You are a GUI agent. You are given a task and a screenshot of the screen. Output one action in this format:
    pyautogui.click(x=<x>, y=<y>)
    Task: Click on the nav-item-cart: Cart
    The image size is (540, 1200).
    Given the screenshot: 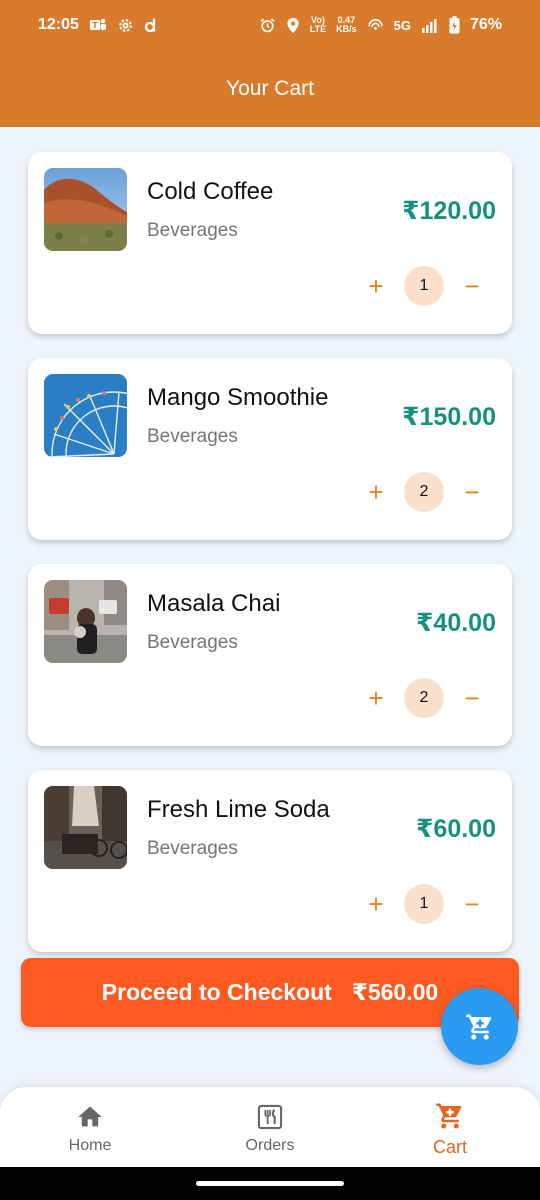 What is the action you would take?
    pyautogui.click(x=450, y=1127)
    